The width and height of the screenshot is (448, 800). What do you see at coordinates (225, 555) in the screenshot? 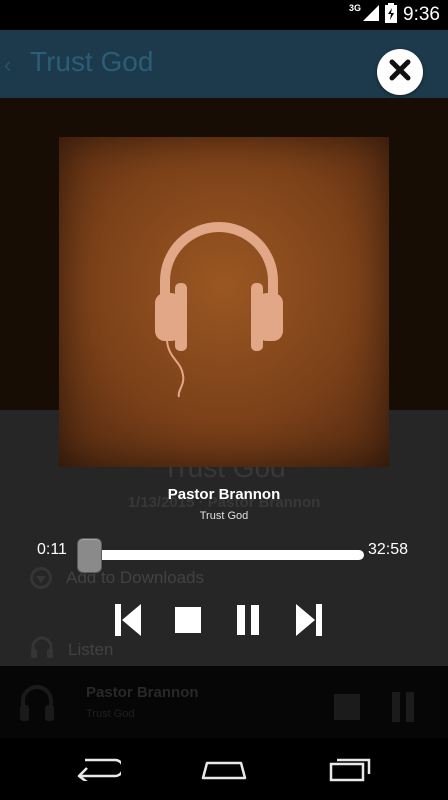
I see `seek-bar` at bounding box center [225, 555].